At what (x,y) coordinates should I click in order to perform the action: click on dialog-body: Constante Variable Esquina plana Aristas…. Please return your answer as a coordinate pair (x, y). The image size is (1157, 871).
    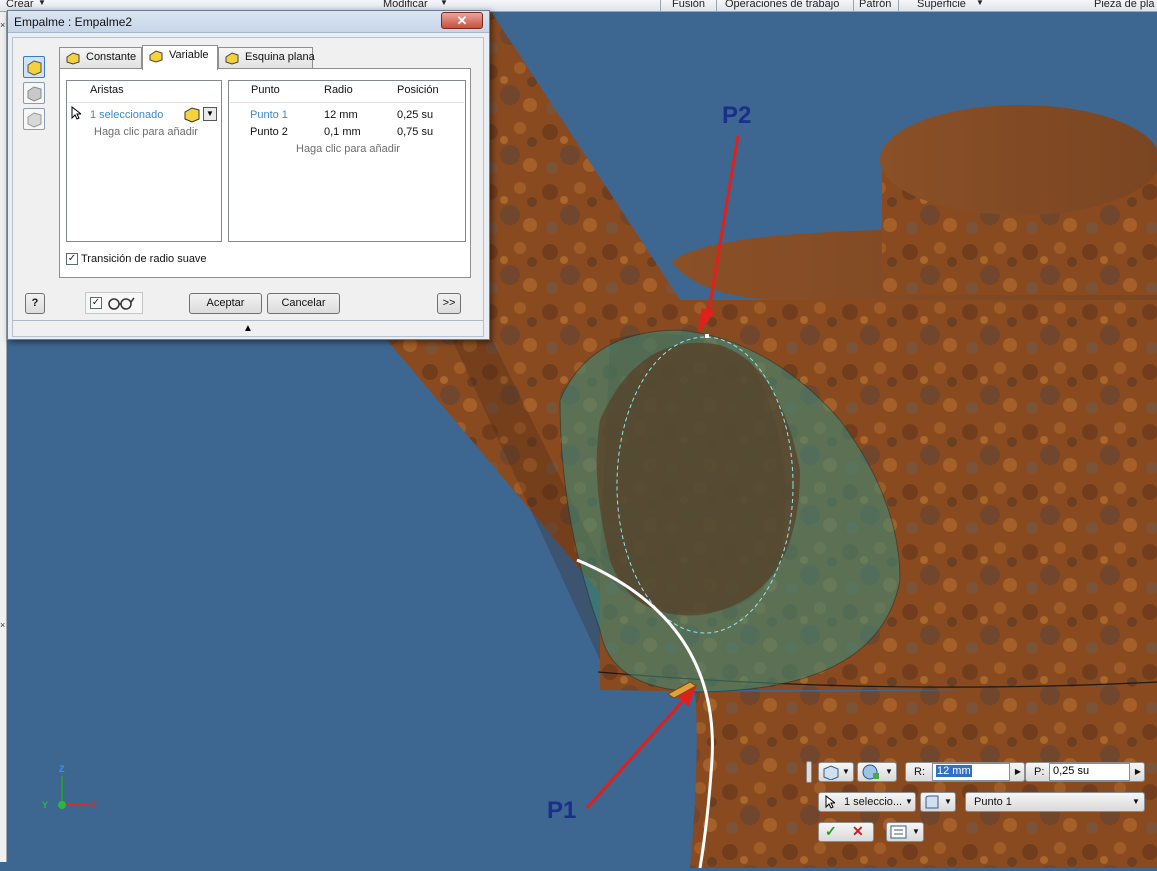
    Looking at the image, I should click on (248, 187).